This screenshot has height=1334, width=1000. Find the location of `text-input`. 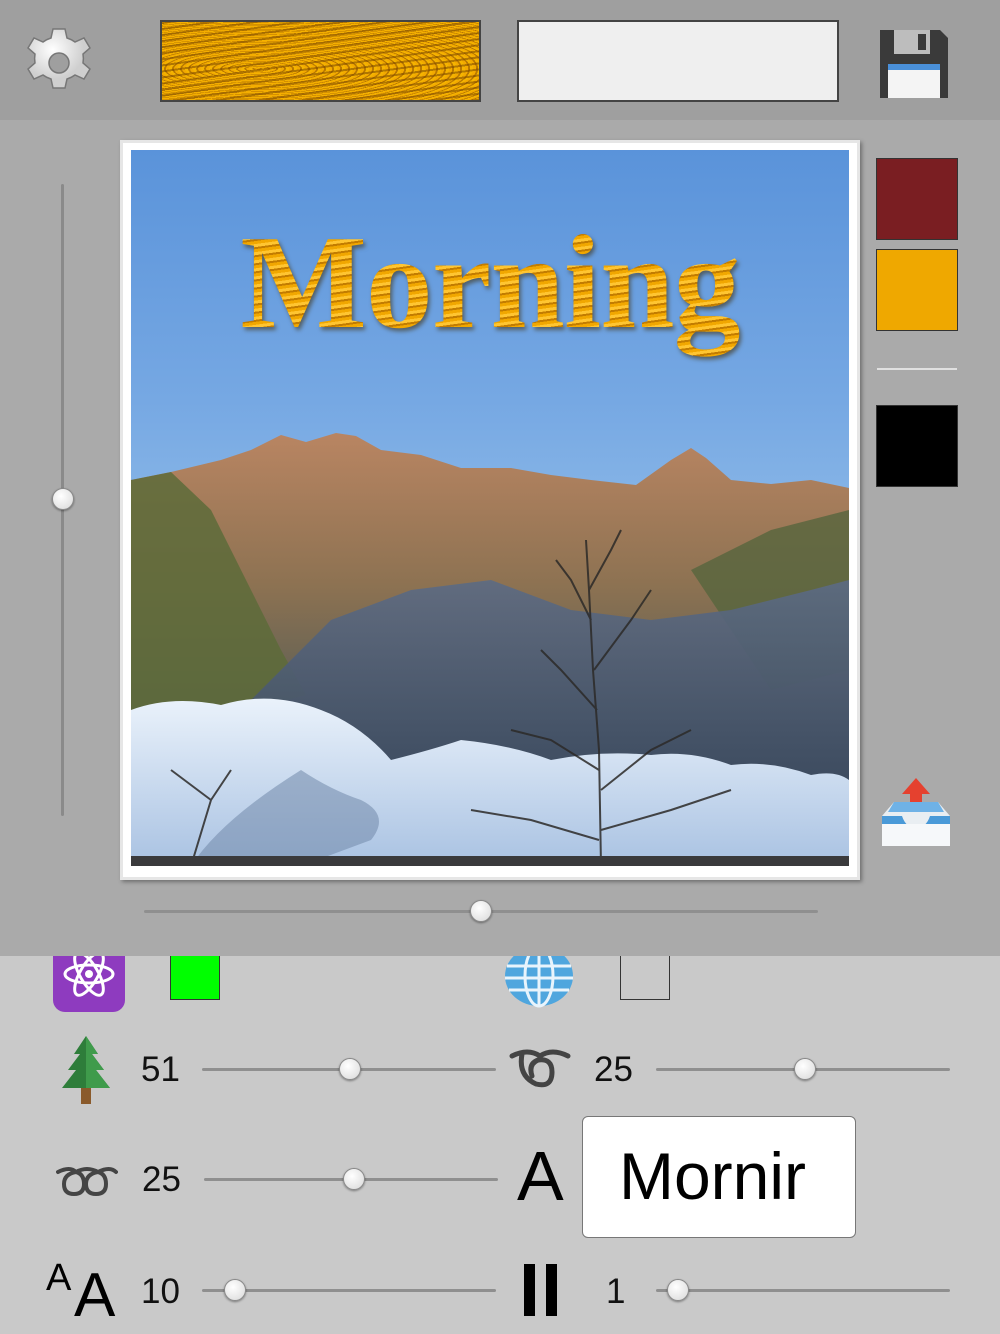

text-input is located at coordinates (678, 61).